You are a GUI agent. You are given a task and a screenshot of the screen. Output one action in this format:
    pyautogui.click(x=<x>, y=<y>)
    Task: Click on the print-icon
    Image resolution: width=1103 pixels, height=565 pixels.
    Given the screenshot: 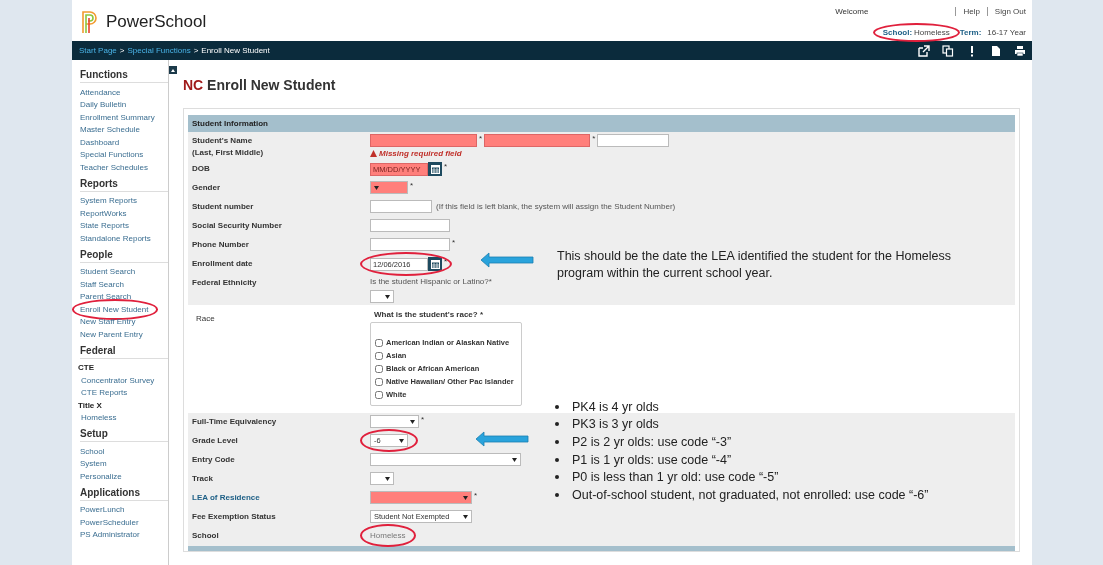 What is the action you would take?
    pyautogui.click(x=1020, y=50)
    